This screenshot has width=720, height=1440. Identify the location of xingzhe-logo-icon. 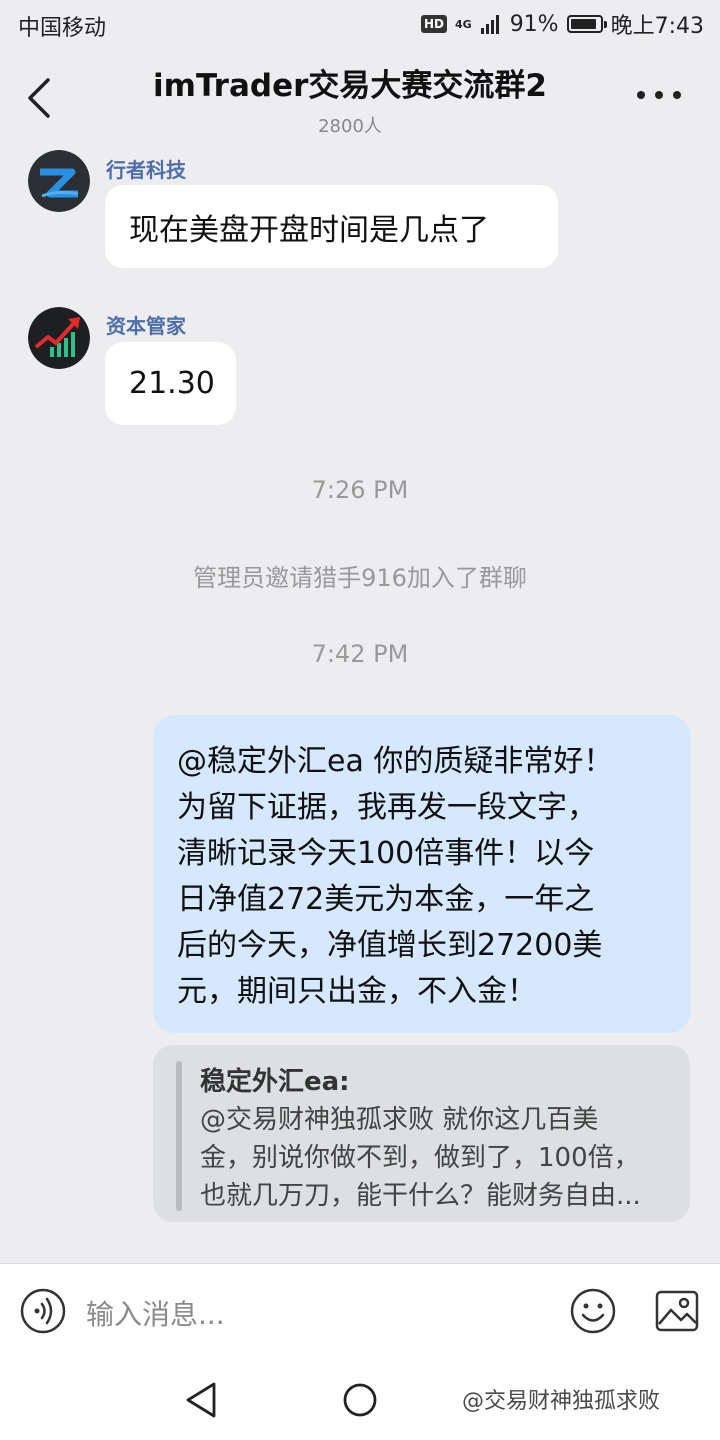
(59, 181).